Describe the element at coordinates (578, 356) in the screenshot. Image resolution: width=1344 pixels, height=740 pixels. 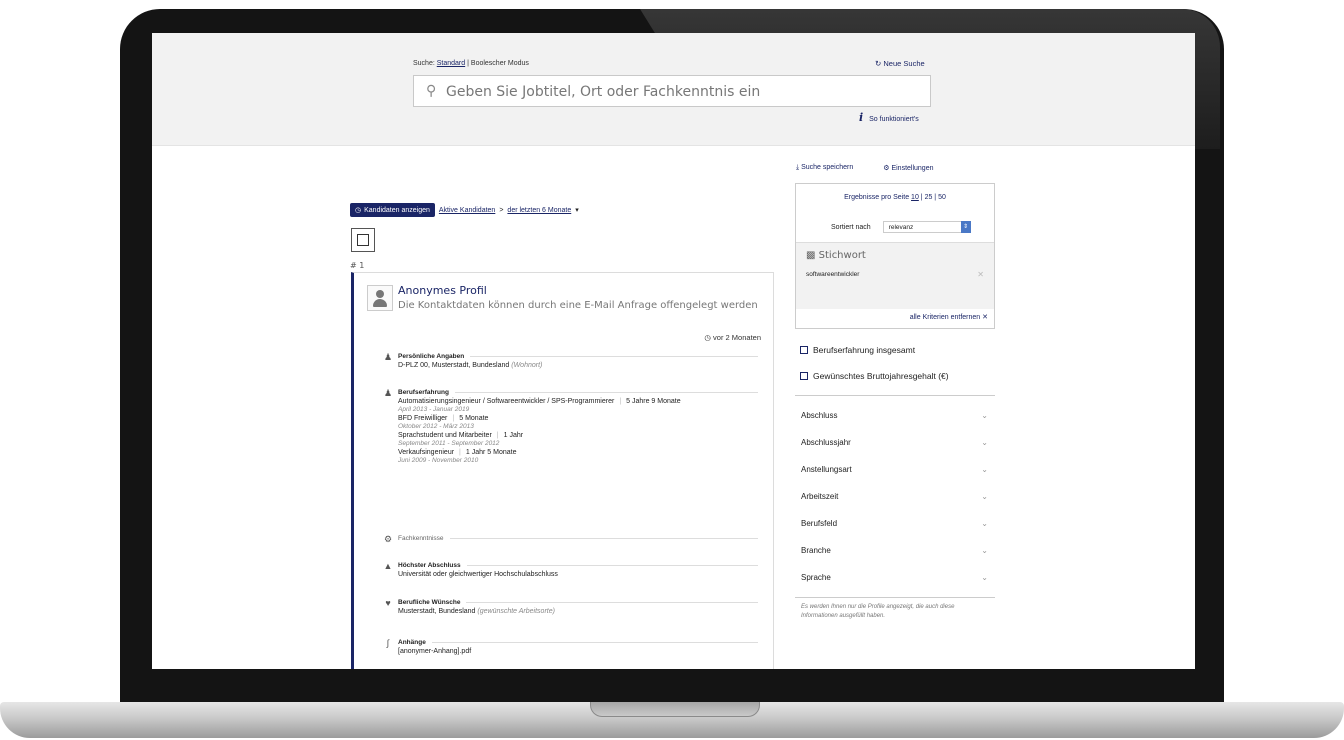
I see `personal-heading: Persönliche Angaben` at that location.